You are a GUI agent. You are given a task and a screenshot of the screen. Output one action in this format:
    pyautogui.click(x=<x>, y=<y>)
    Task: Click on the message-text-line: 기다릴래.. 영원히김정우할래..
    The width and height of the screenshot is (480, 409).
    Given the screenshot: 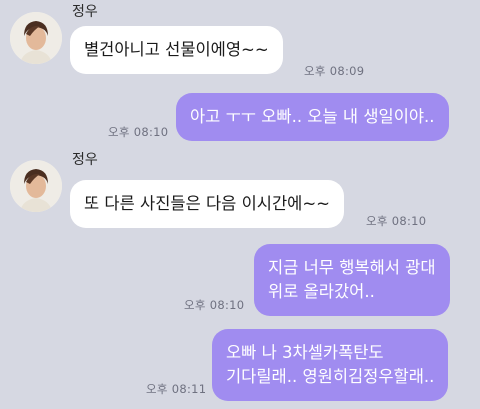 What is the action you would take?
    pyautogui.click(x=330, y=376)
    